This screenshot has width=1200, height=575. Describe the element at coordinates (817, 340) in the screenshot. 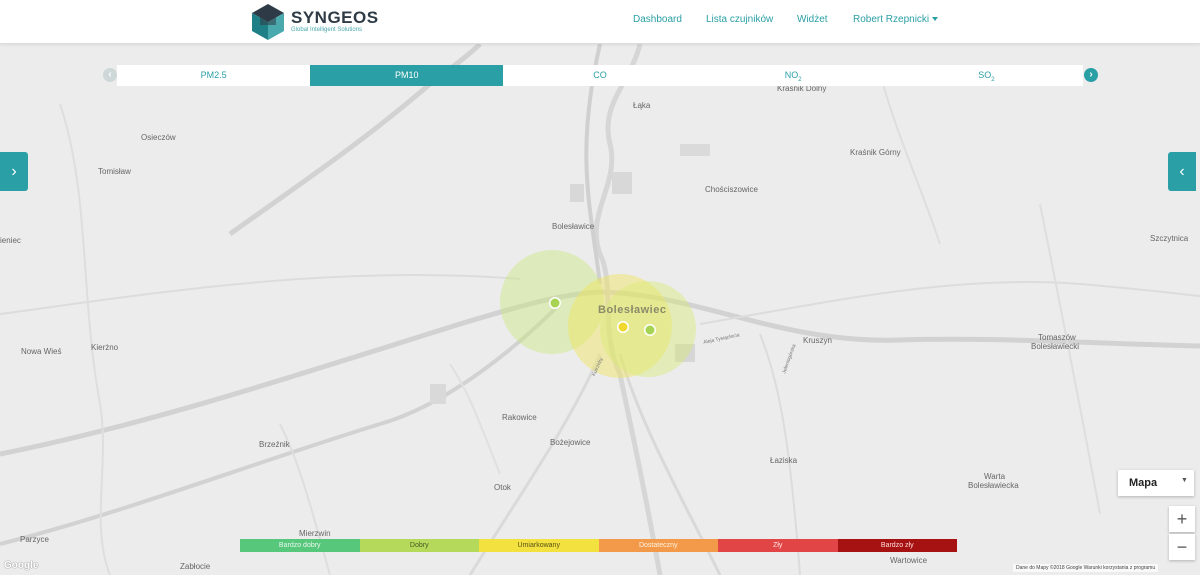

I see `place-label: Kruszyn` at that location.